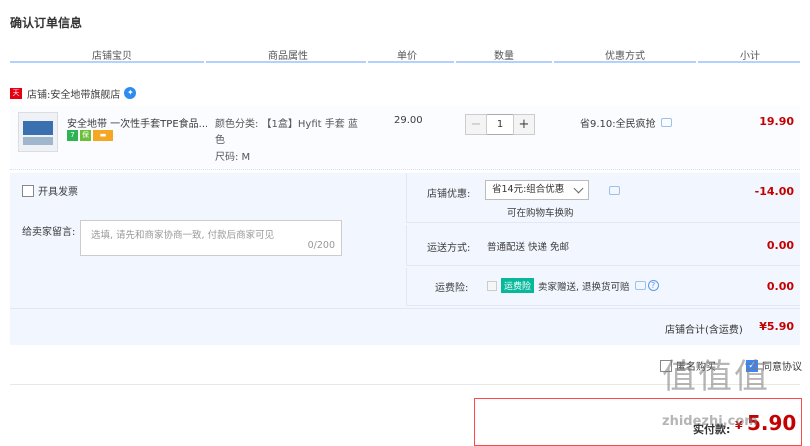  What do you see at coordinates (603, 245) in the screenshot?
I see `shipping-row: 运送方式: 普通配送 快递 免邮 0.00` at bounding box center [603, 245].